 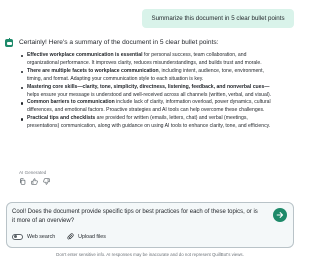 I want to click on arrow-right-icon, so click(x=280, y=215).